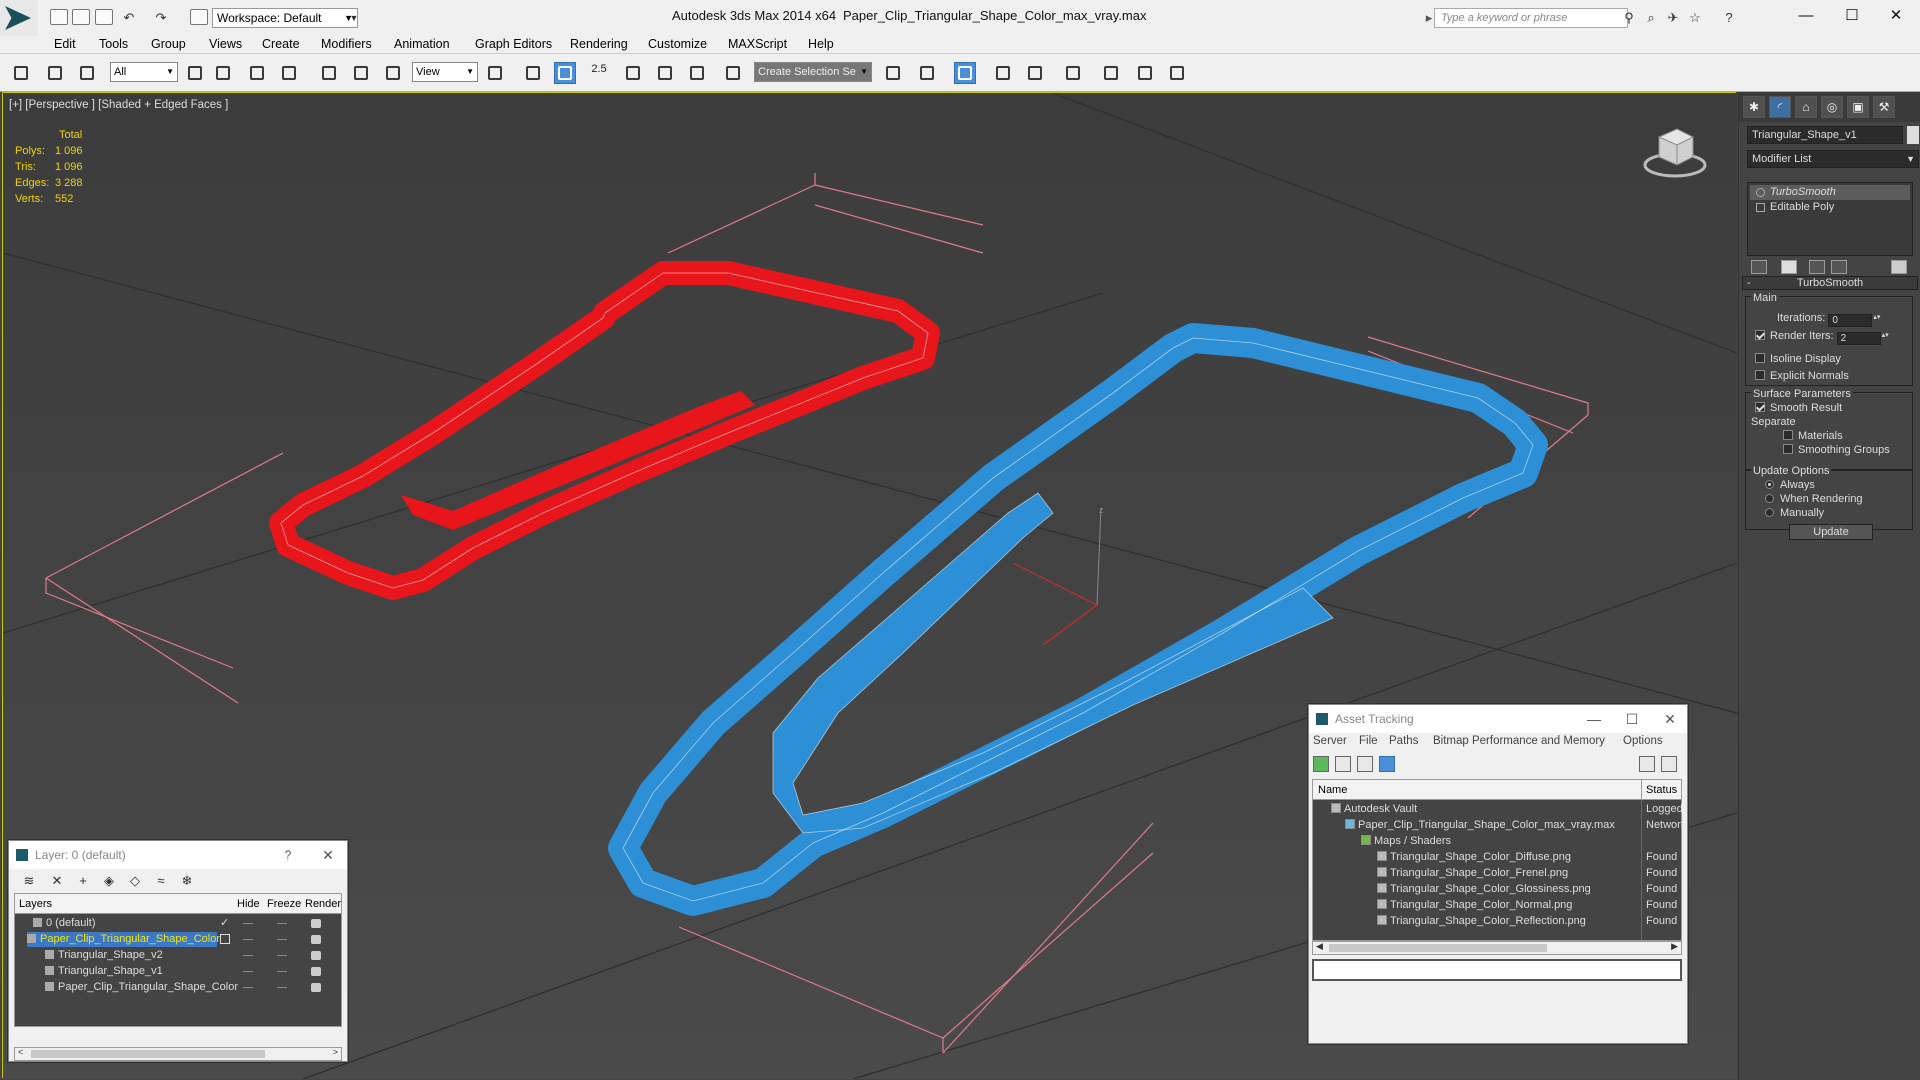  What do you see at coordinates (328, 855) in the screenshot?
I see `layer-close-button: ✕` at bounding box center [328, 855].